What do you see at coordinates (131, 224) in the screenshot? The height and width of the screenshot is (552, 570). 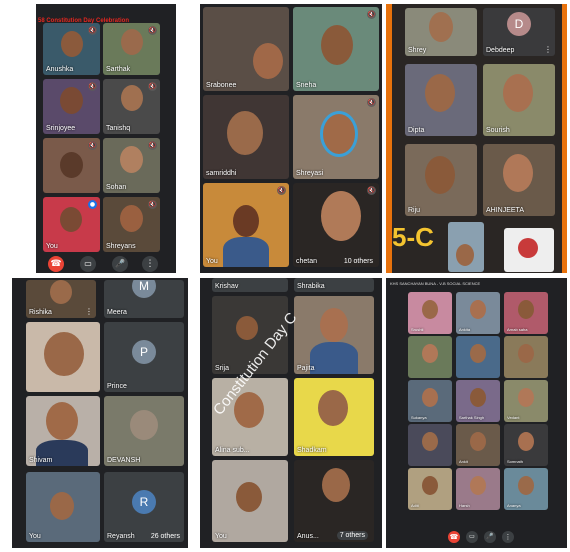 I see `participant-tile: 🔇 Shreyans` at bounding box center [131, 224].